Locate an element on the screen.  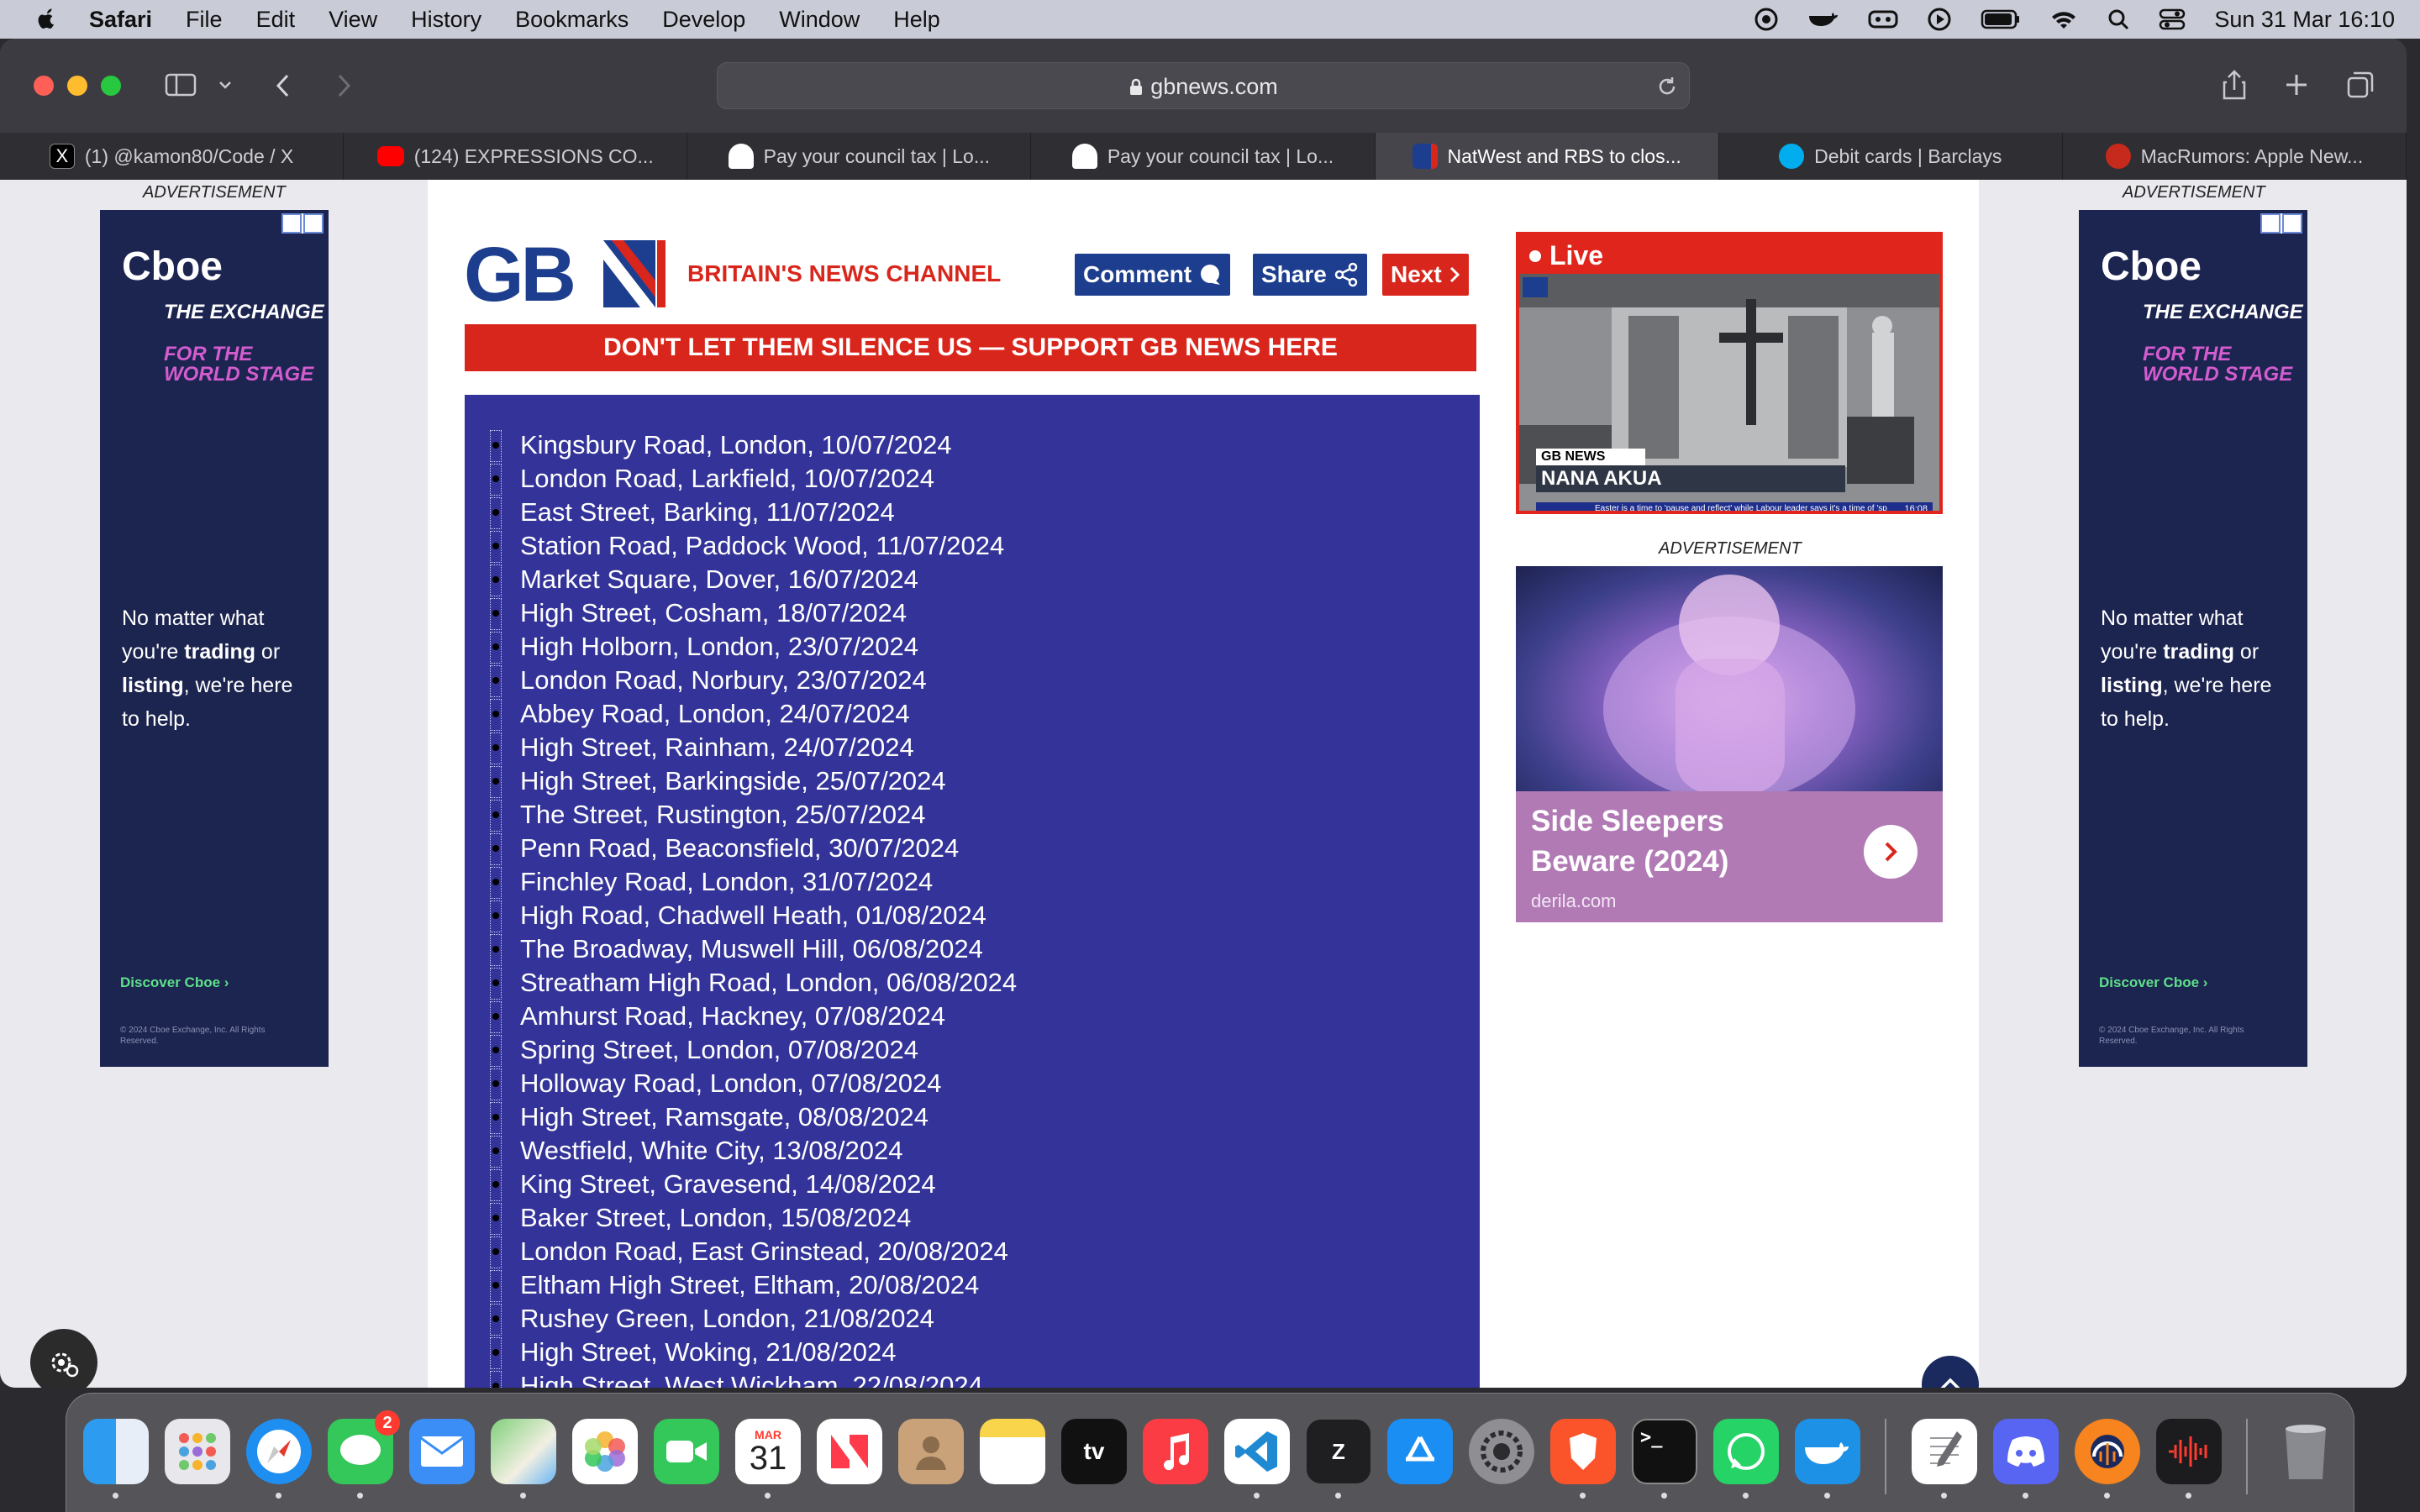
menu-develop: Develop is located at coordinates (704, 20).